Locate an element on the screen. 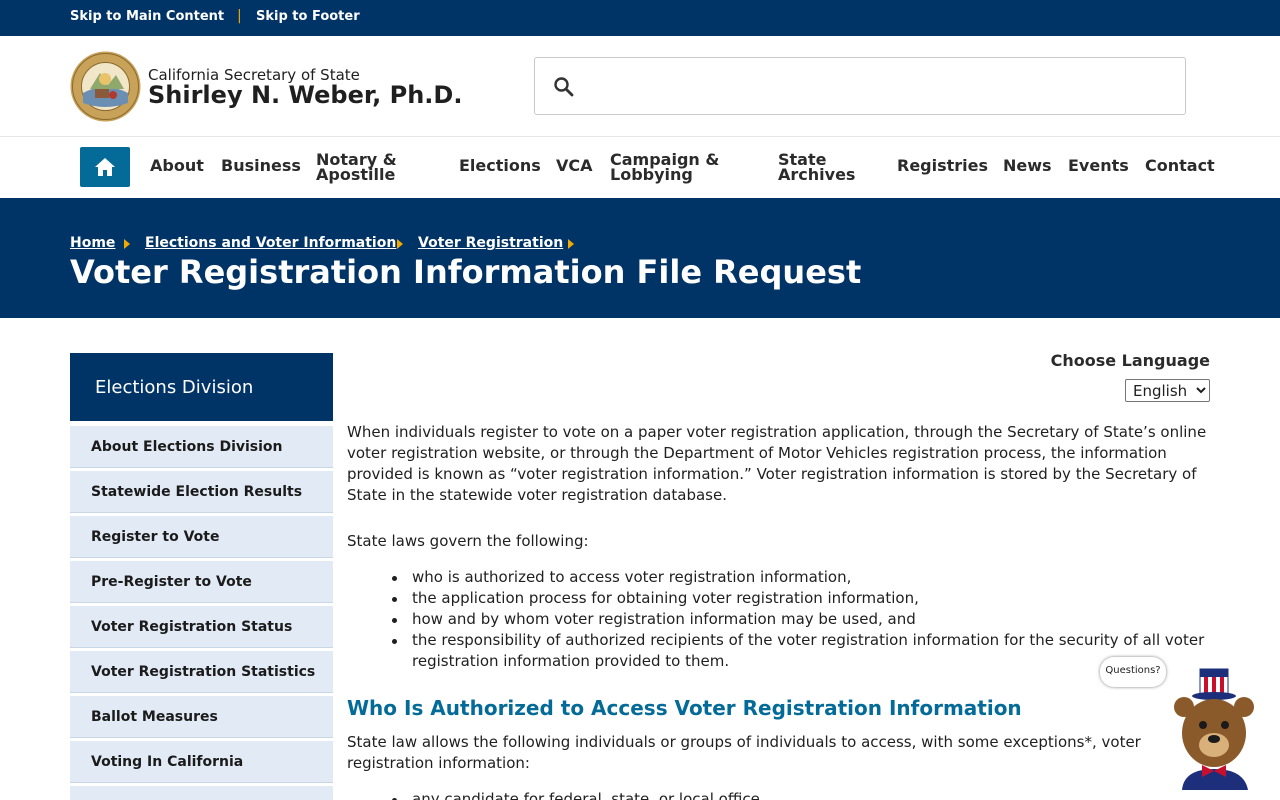 This screenshot has width=1280, height=800. language-label: Choose Language is located at coordinates (1130, 360).